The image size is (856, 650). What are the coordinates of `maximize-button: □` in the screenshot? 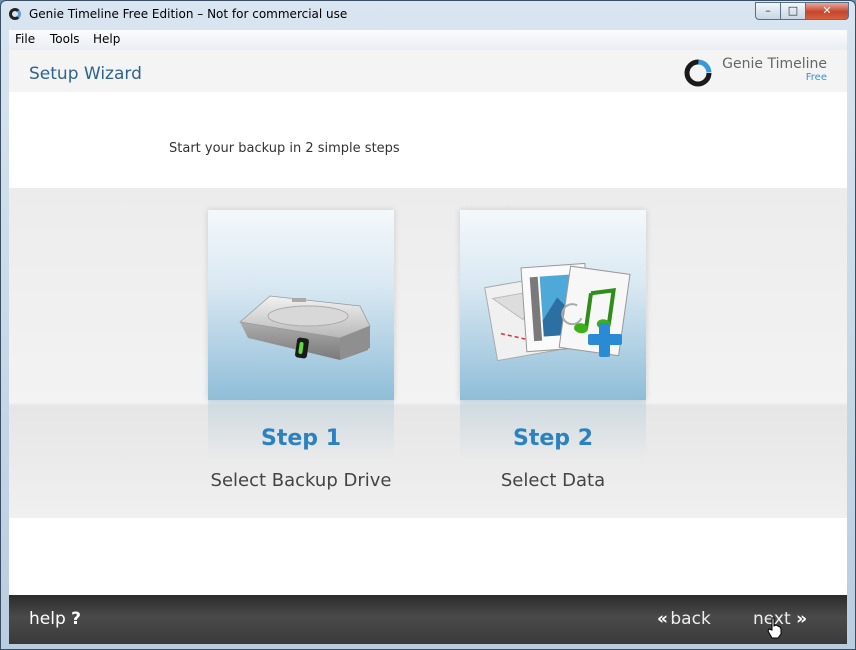 It's located at (793, 11).